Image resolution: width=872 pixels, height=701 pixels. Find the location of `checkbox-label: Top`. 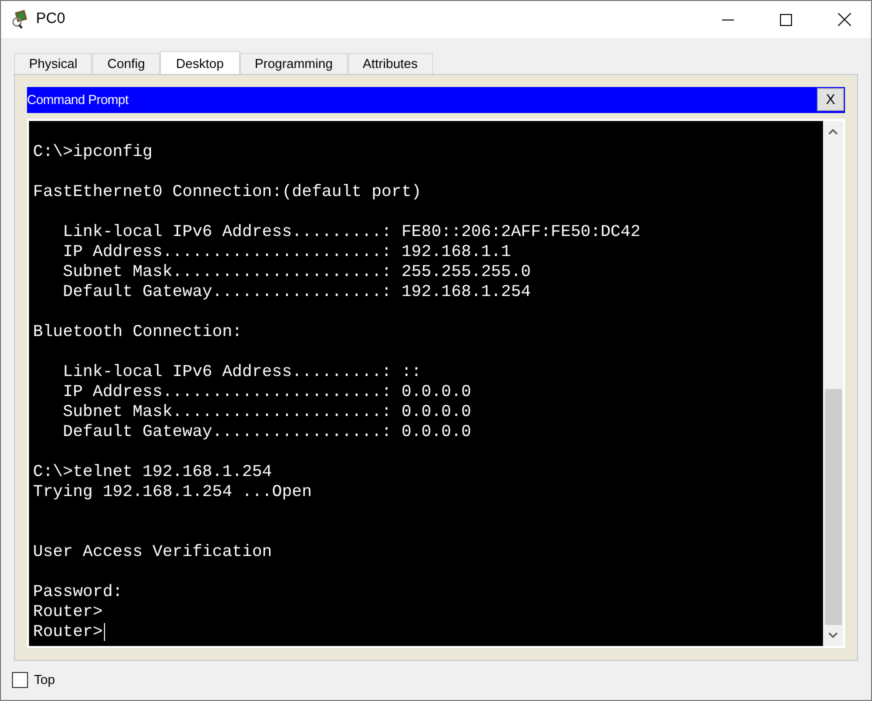

checkbox-label: Top is located at coordinates (44, 680).